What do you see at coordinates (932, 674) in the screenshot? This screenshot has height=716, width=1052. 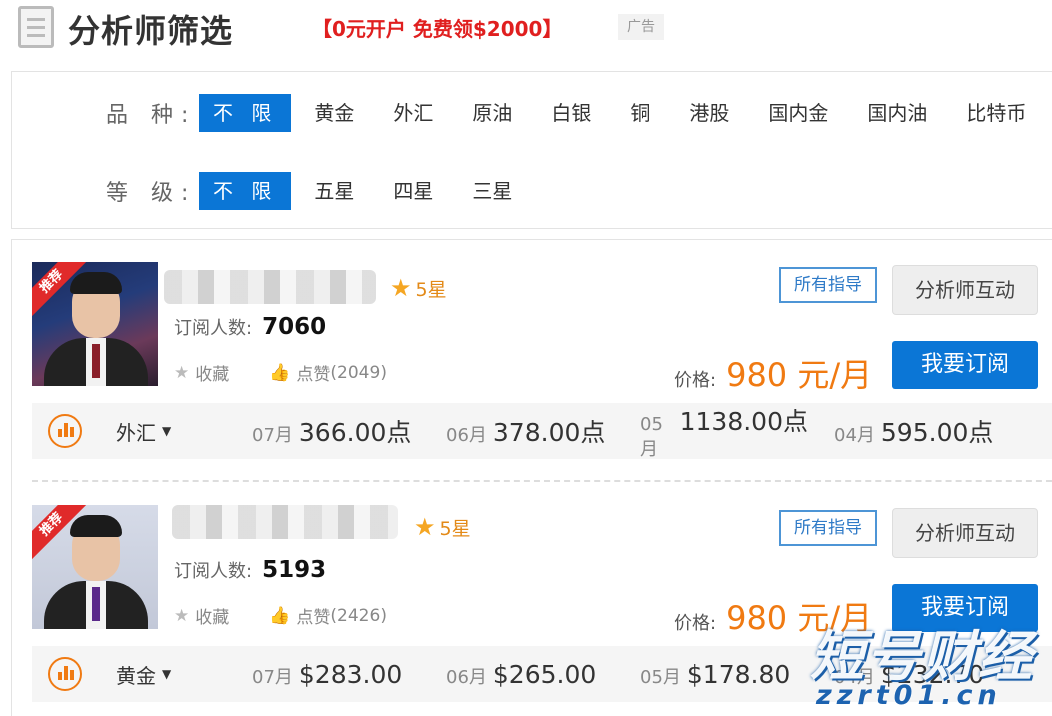 I see `month-value: $232.70` at bounding box center [932, 674].